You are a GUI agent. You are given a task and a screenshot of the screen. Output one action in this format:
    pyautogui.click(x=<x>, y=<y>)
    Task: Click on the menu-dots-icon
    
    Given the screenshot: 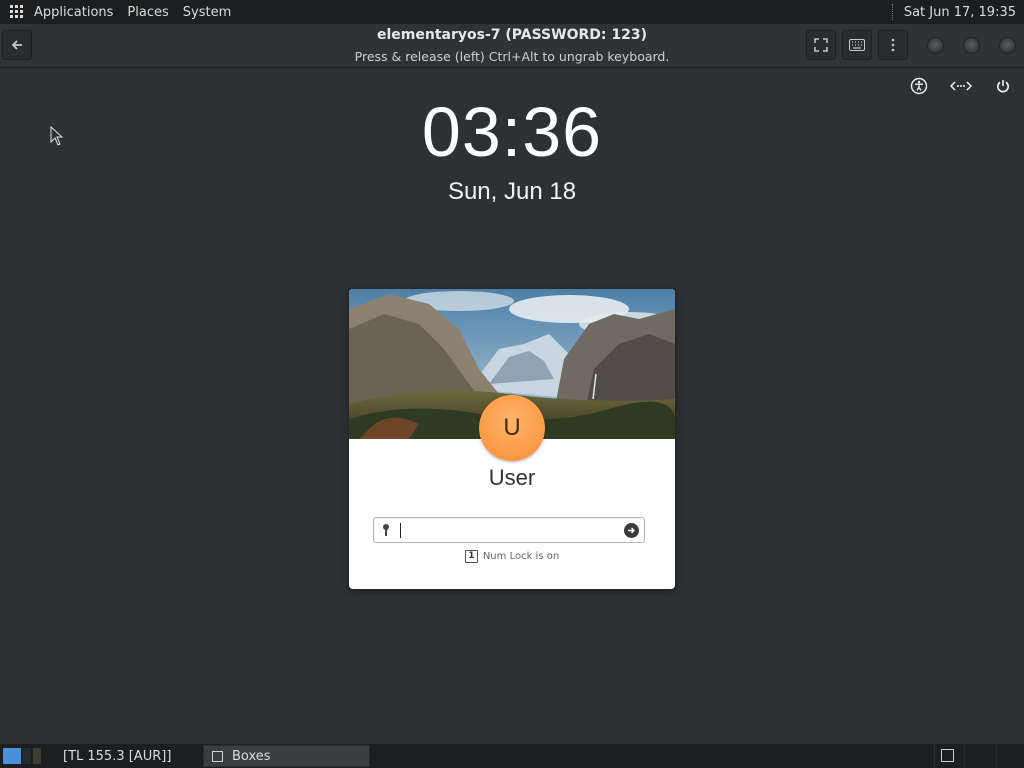 What is the action you would take?
    pyautogui.click(x=893, y=45)
    